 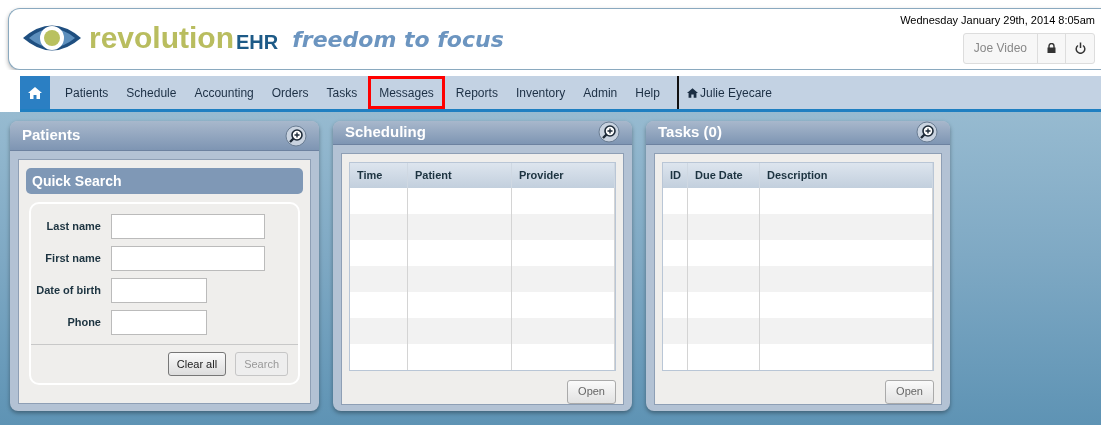 What do you see at coordinates (51, 135) in the screenshot?
I see `panel-title: Patients` at bounding box center [51, 135].